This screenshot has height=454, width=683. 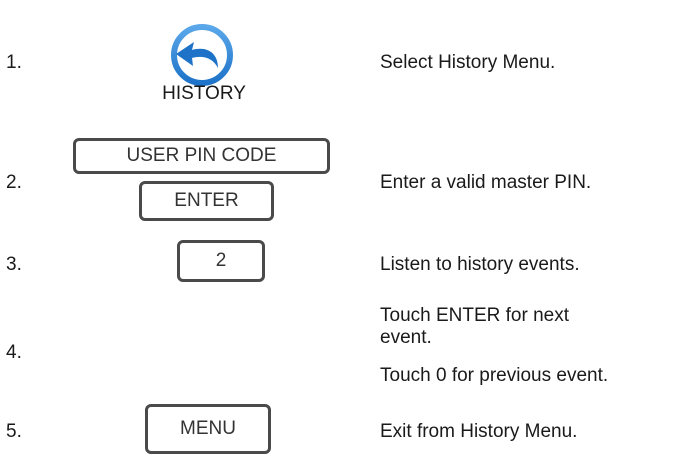 What do you see at coordinates (494, 375) in the screenshot?
I see `step-description: Touch 0 for previous event.` at bounding box center [494, 375].